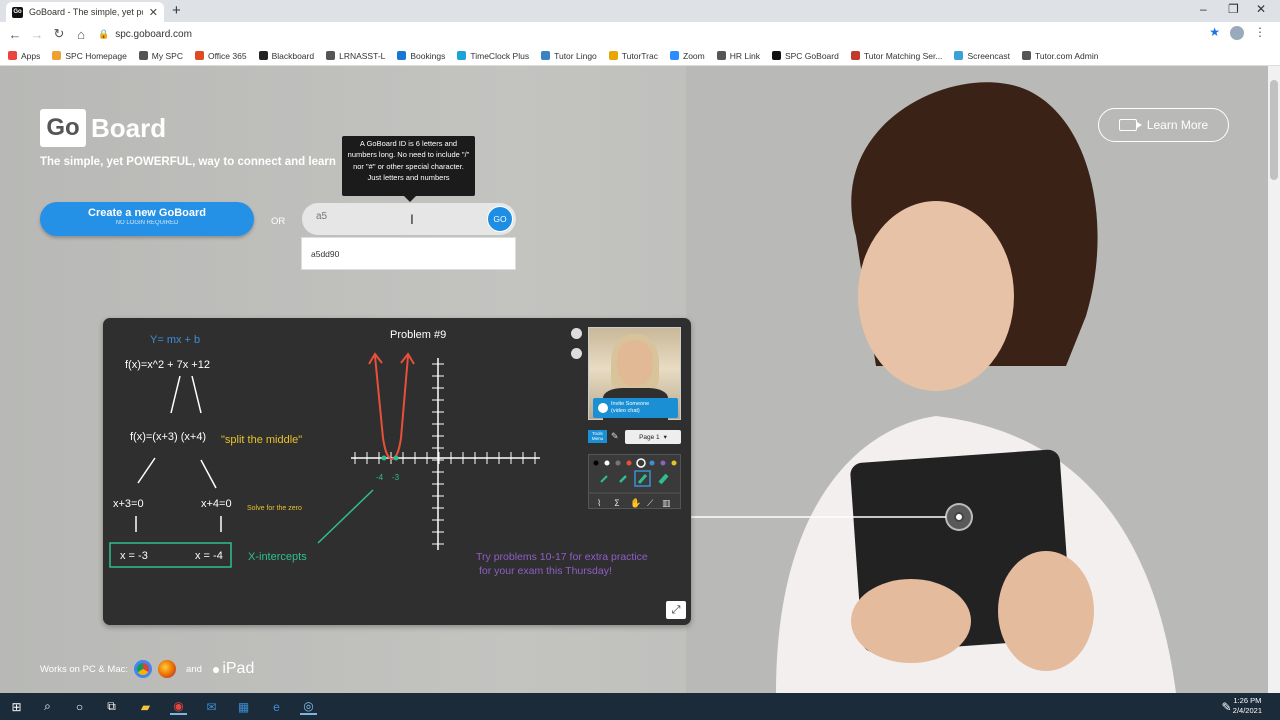 The image size is (1280, 720). Describe the element at coordinates (676, 610) in the screenshot. I see `expand-icon: ⤢` at that location.